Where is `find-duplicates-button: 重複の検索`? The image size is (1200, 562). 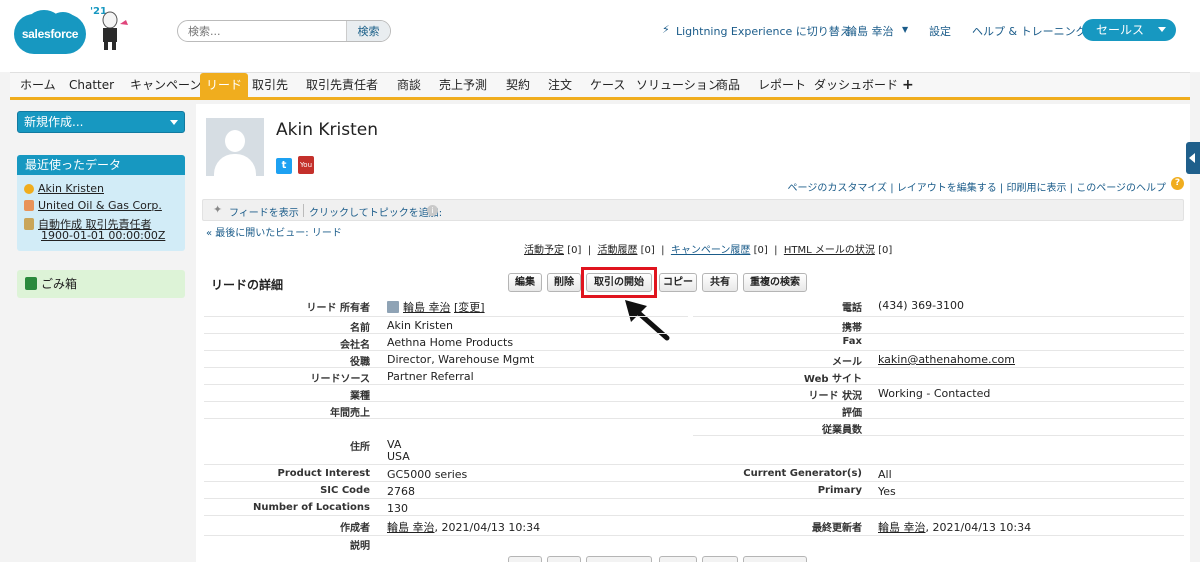
find-duplicates-button: 重複の検索 is located at coordinates (775, 282).